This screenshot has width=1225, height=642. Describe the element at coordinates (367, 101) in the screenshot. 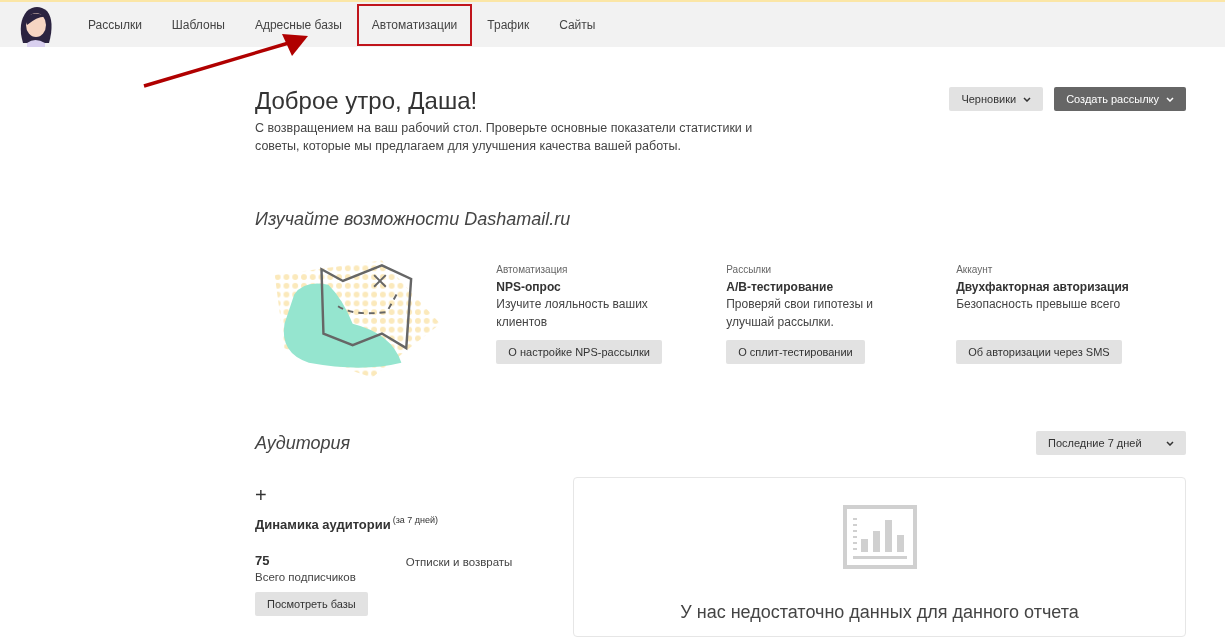

I see `greeting-title: Доброе утро, Даша!` at that location.